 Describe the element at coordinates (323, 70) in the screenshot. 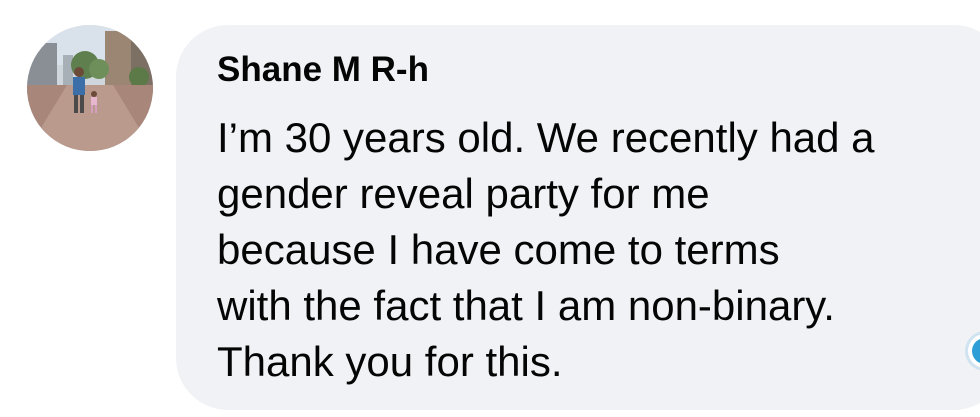

I see `comment-author: Shane M R-h` at that location.